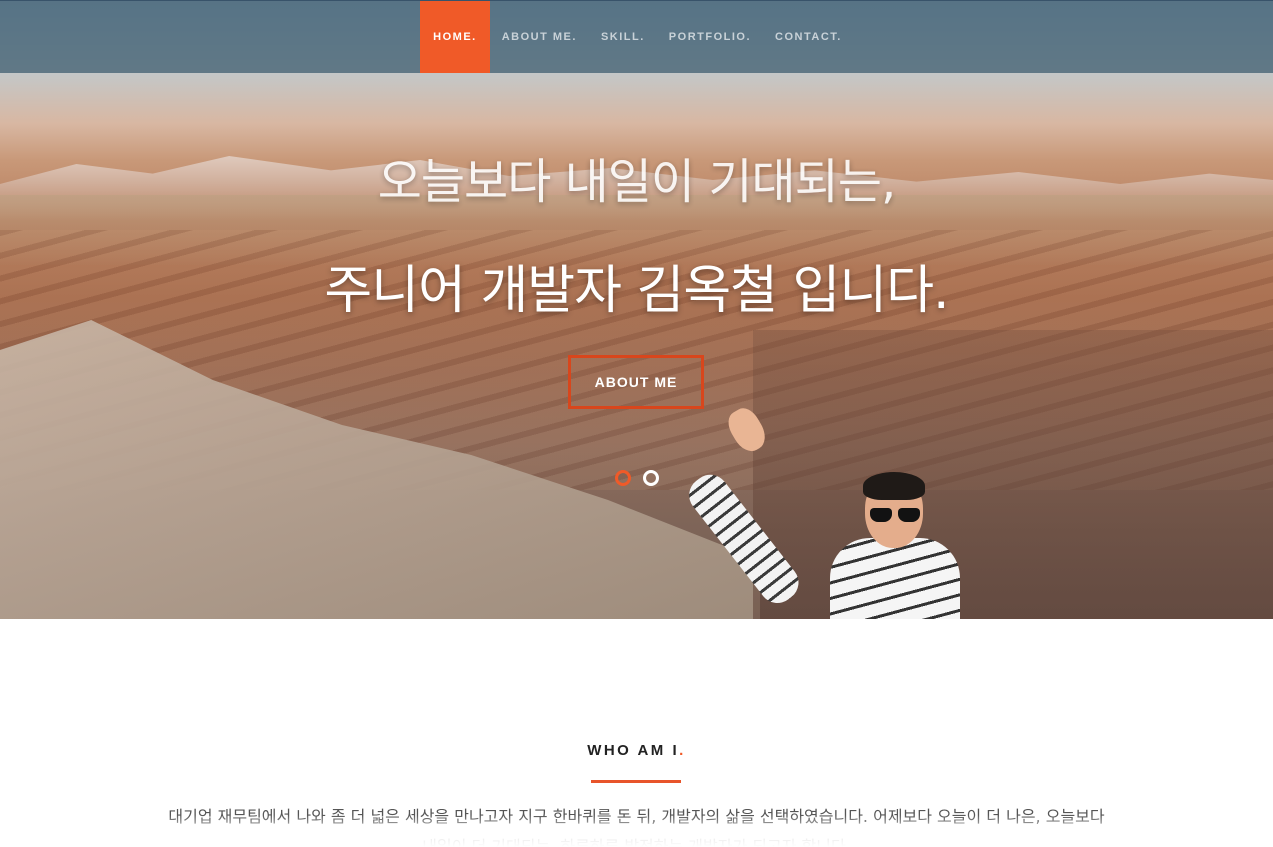  Describe the element at coordinates (636, 478) in the screenshot. I see `carousel-indicators` at that location.